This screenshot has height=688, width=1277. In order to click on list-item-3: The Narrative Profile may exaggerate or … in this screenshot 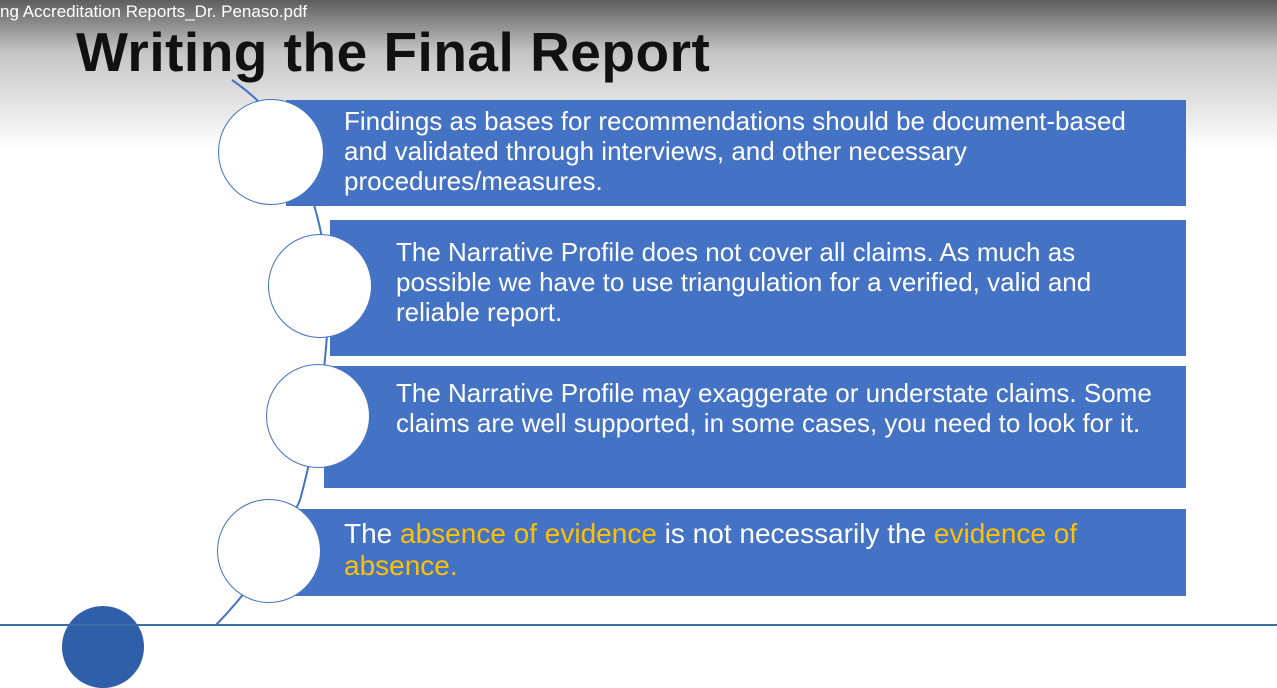, I will do `click(755, 427)`.